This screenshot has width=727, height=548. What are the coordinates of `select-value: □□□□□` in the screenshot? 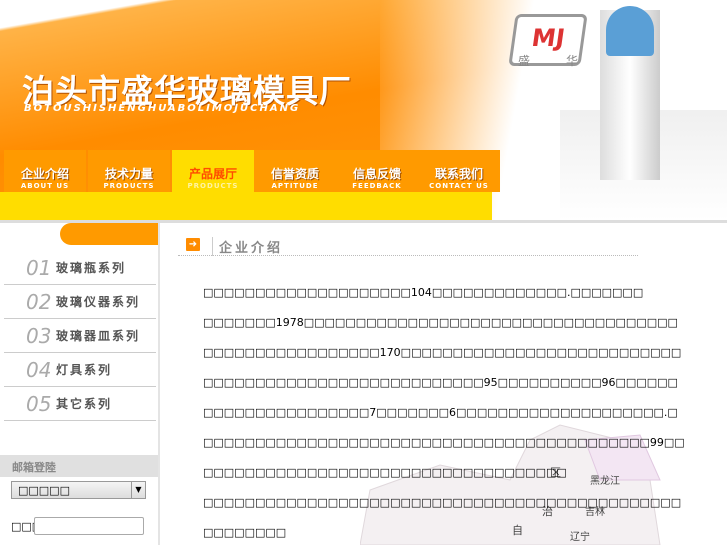 It's located at (44, 490).